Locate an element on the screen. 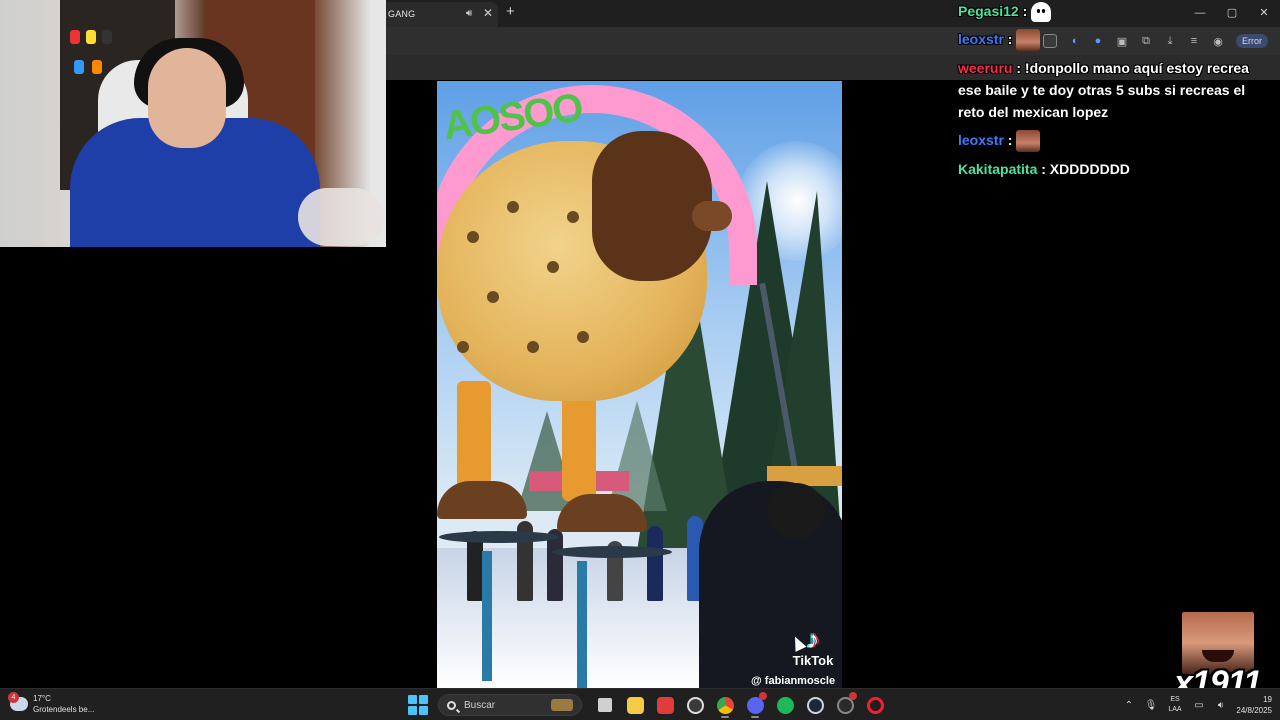  search-highlight-icon is located at coordinates (562, 705).